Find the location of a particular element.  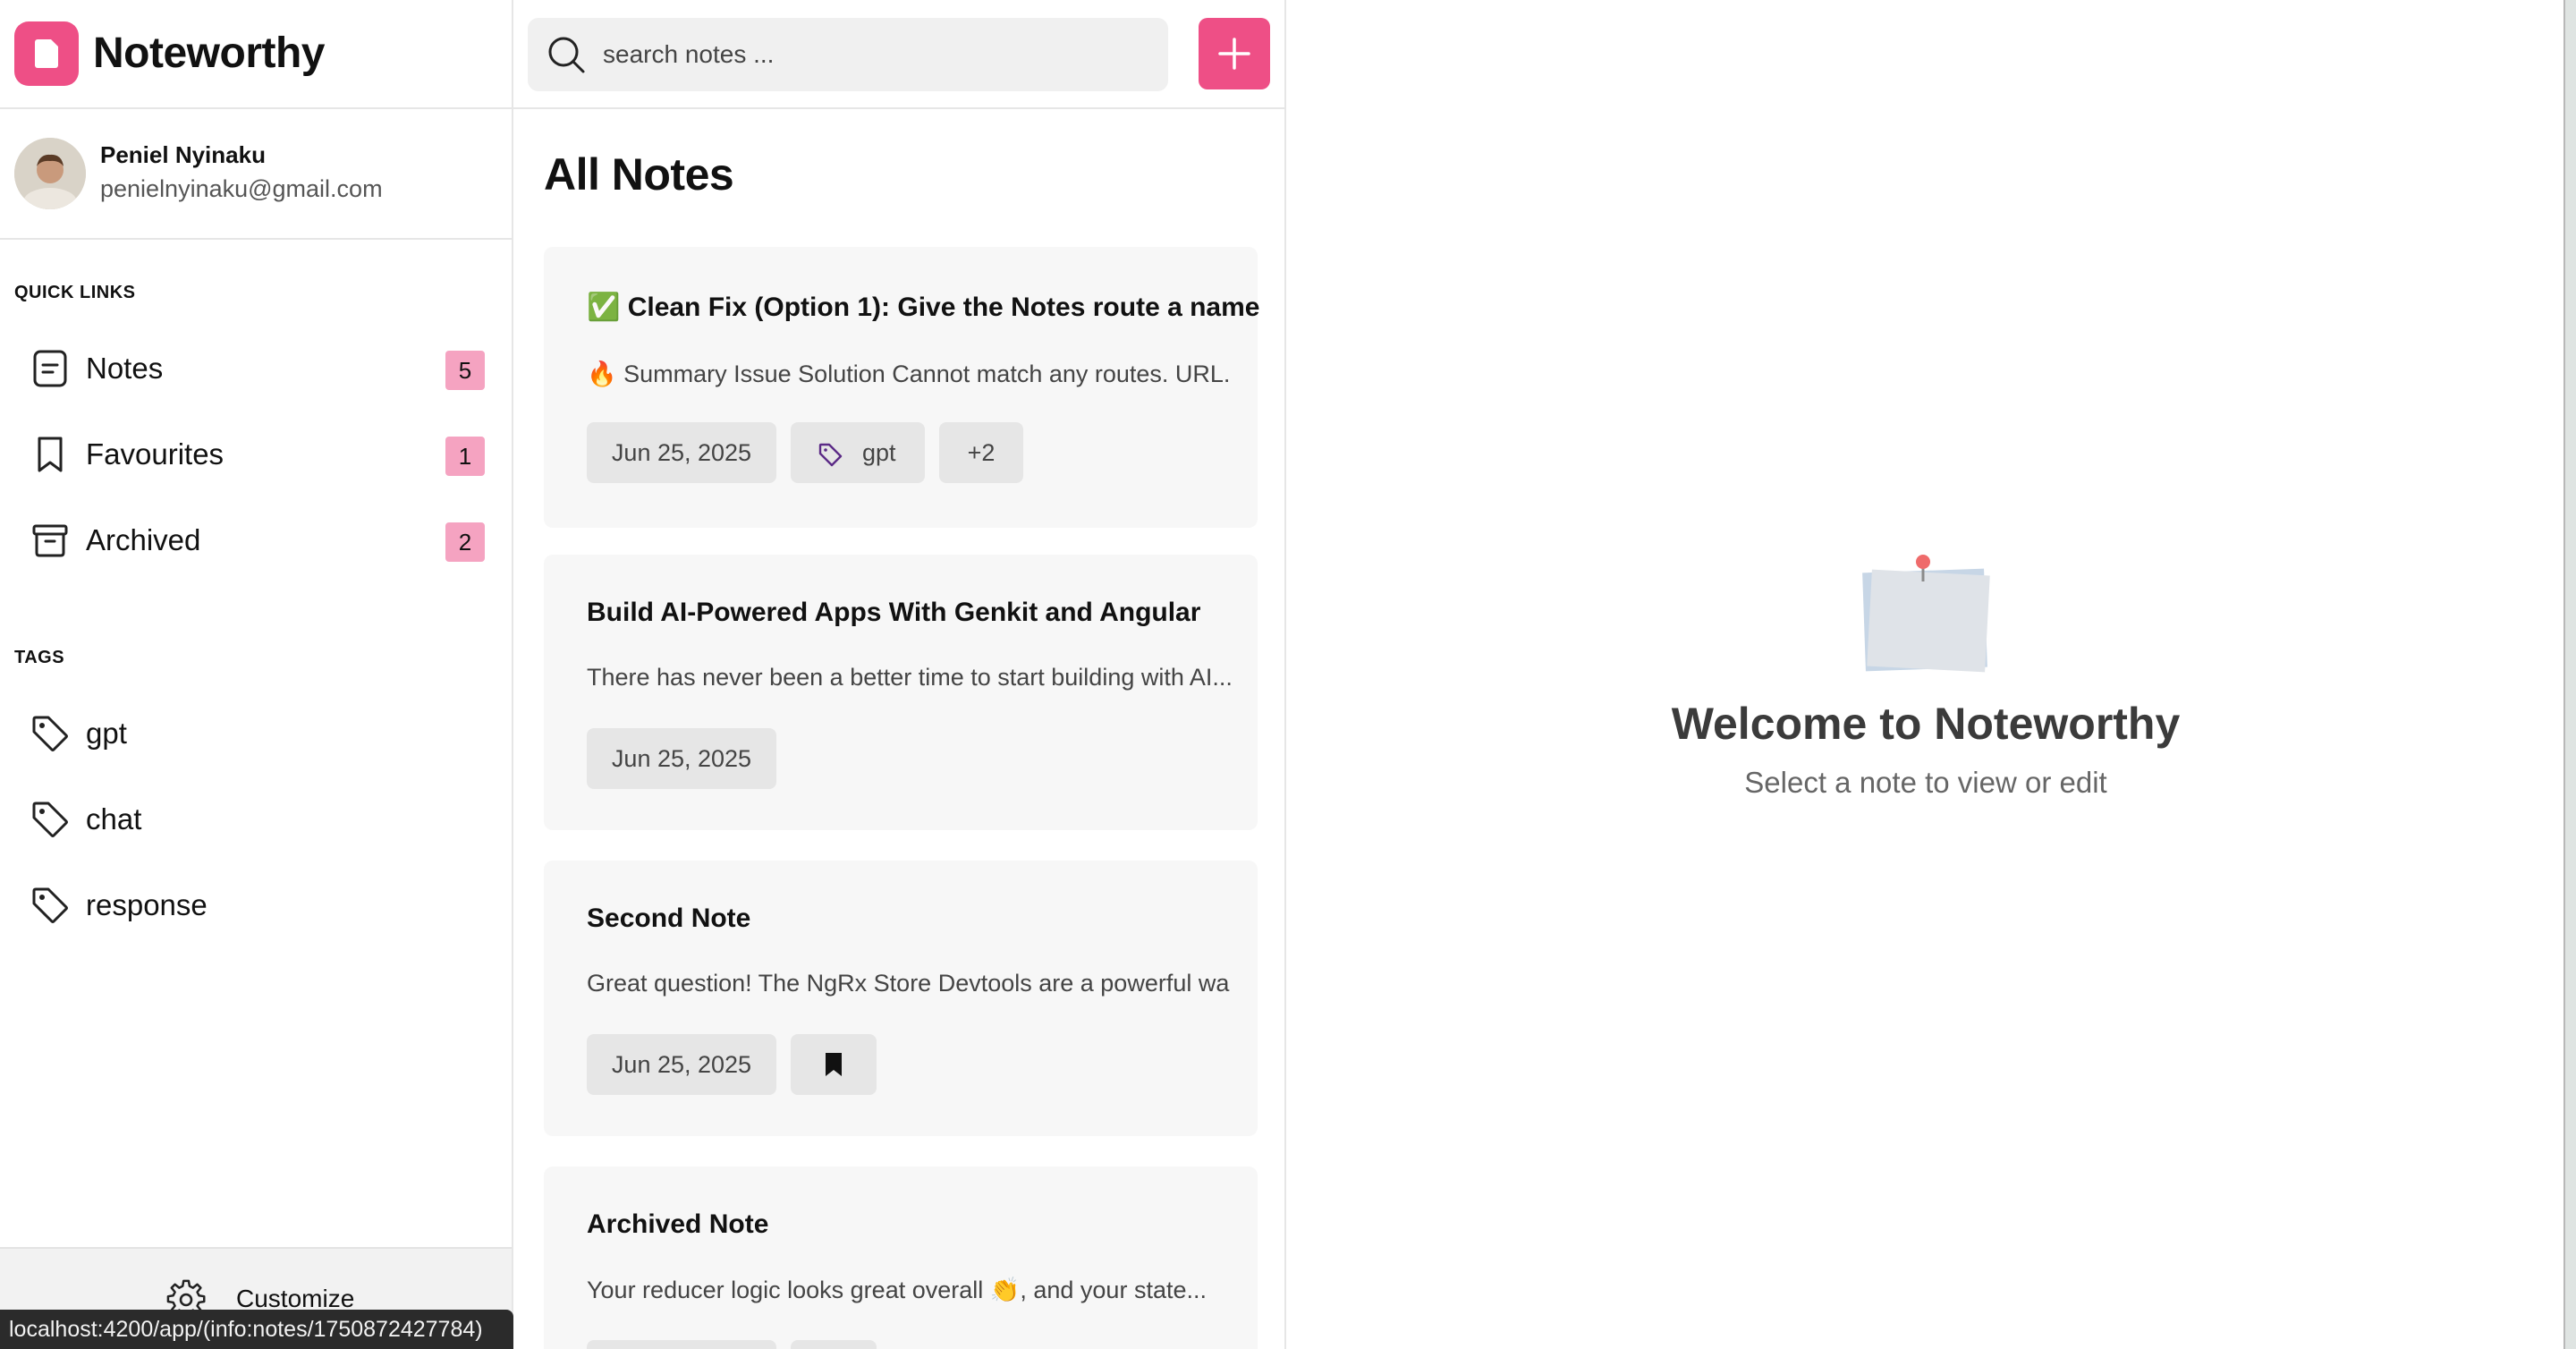

sidebar-item-favourites: Favourites 1 is located at coordinates (255, 454).